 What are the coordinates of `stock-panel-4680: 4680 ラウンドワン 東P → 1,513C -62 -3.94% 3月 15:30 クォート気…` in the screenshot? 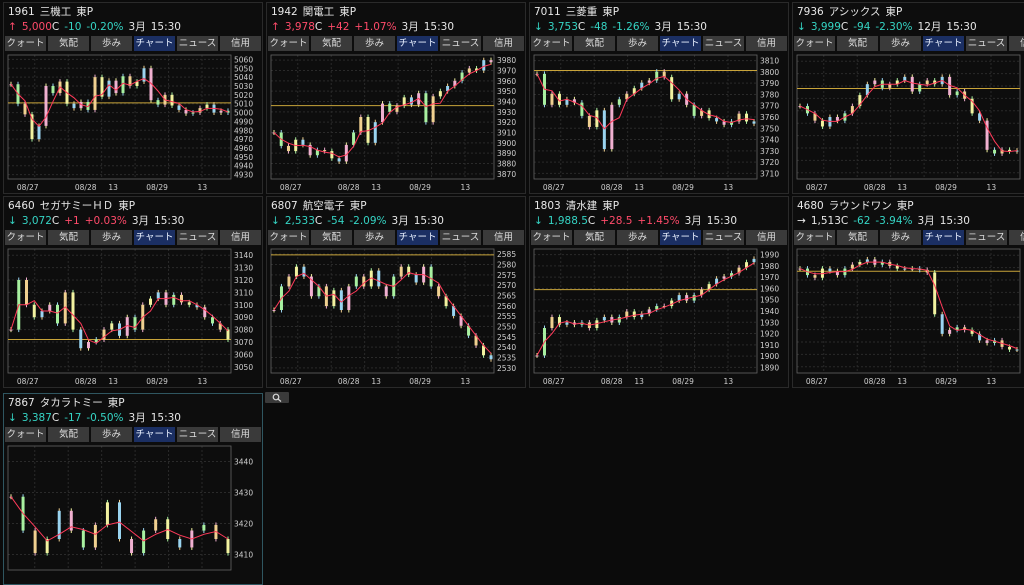 It's located at (908, 292).